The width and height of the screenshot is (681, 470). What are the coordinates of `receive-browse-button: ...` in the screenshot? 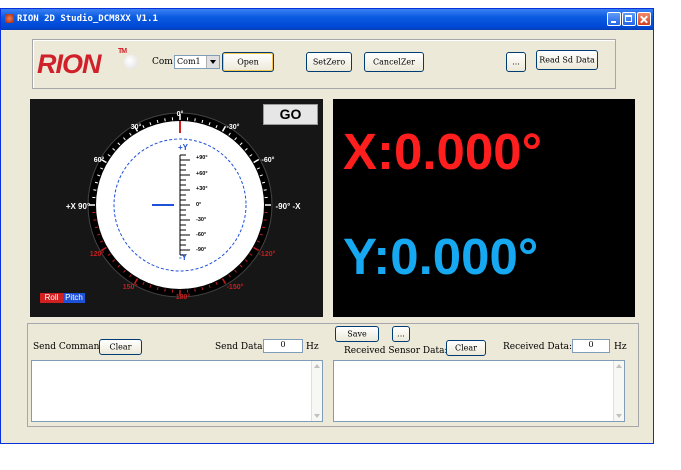 It's located at (401, 334).